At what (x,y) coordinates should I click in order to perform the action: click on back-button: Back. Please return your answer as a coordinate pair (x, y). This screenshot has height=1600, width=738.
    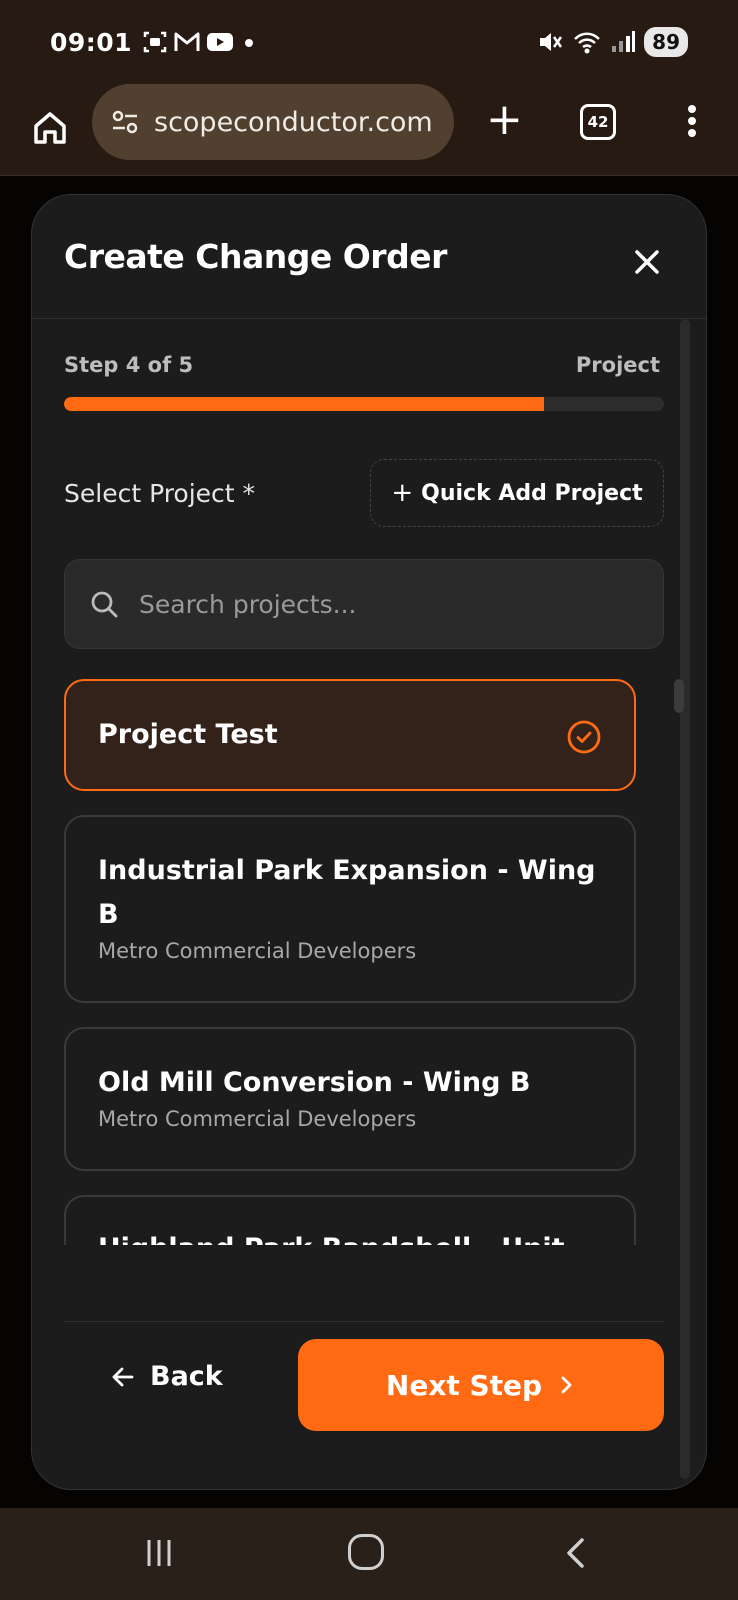
    Looking at the image, I should click on (166, 1376).